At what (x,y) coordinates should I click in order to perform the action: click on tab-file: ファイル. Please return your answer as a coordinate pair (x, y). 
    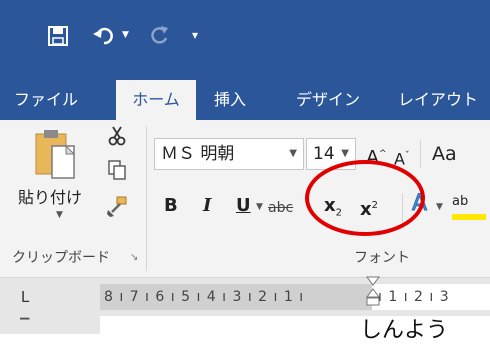
    Looking at the image, I should click on (46, 100).